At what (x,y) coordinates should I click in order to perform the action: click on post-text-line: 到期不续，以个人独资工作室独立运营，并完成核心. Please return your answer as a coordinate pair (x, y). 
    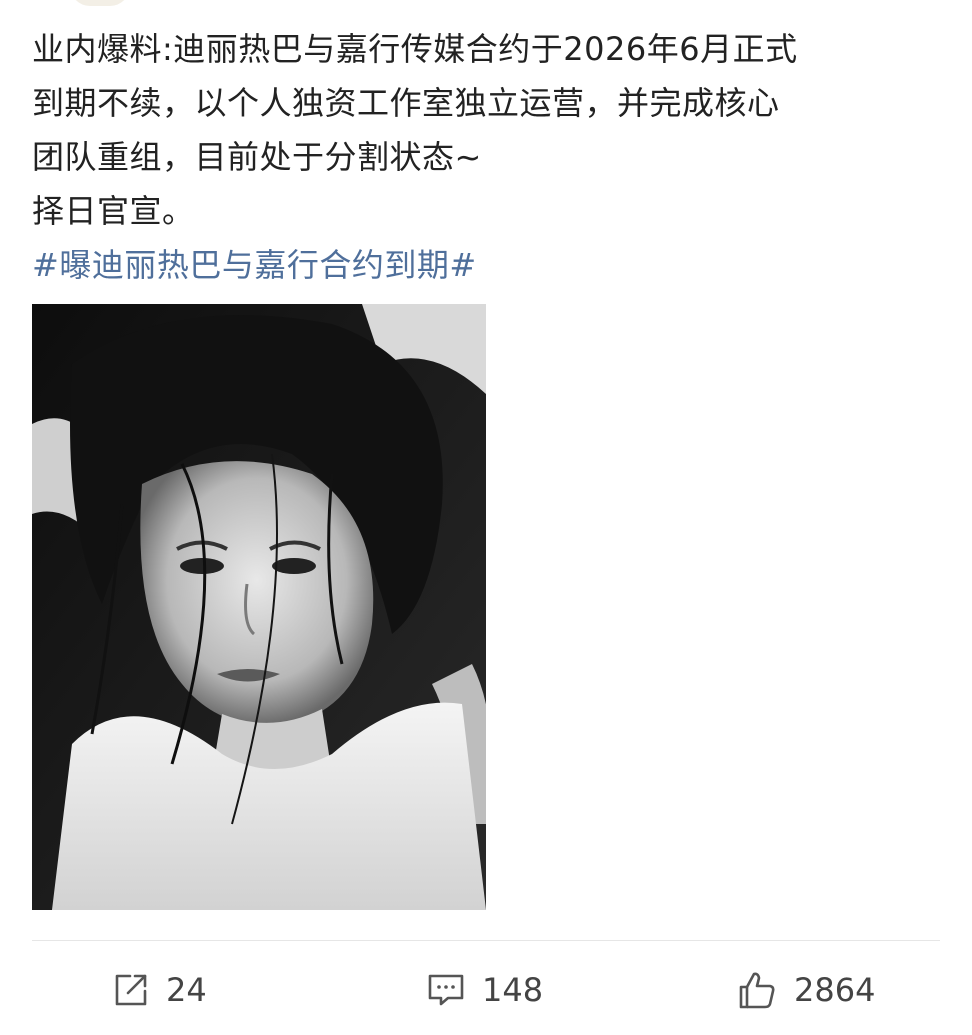
    Looking at the image, I should click on (406, 103).